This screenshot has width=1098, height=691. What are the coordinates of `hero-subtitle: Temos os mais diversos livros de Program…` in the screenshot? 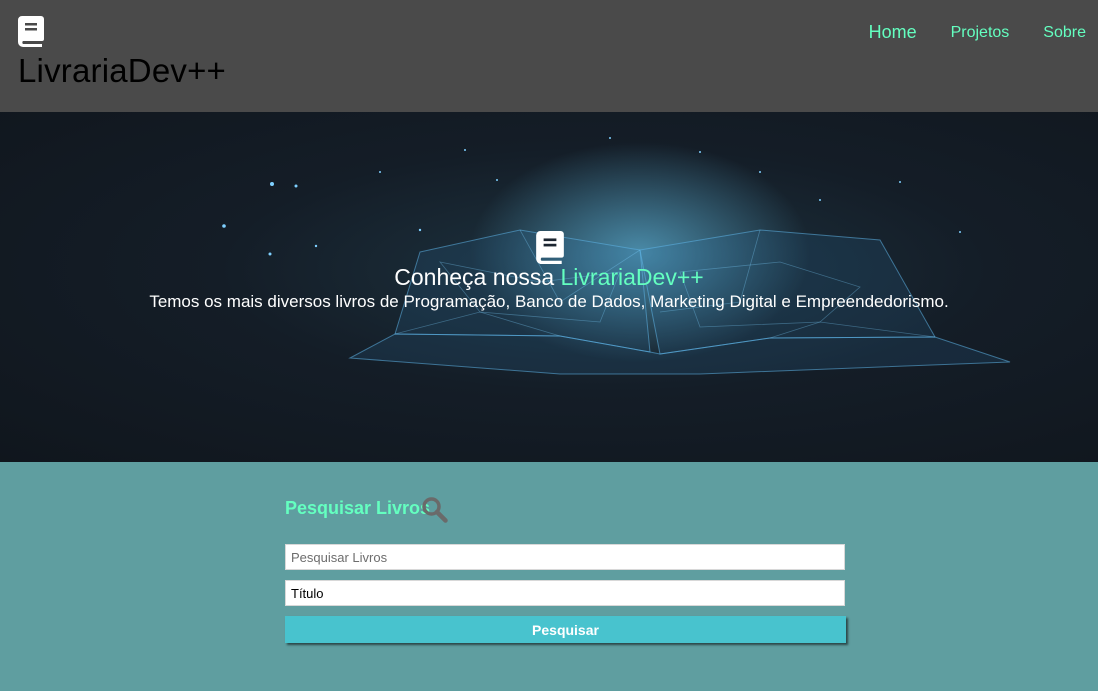 It's located at (549, 301).